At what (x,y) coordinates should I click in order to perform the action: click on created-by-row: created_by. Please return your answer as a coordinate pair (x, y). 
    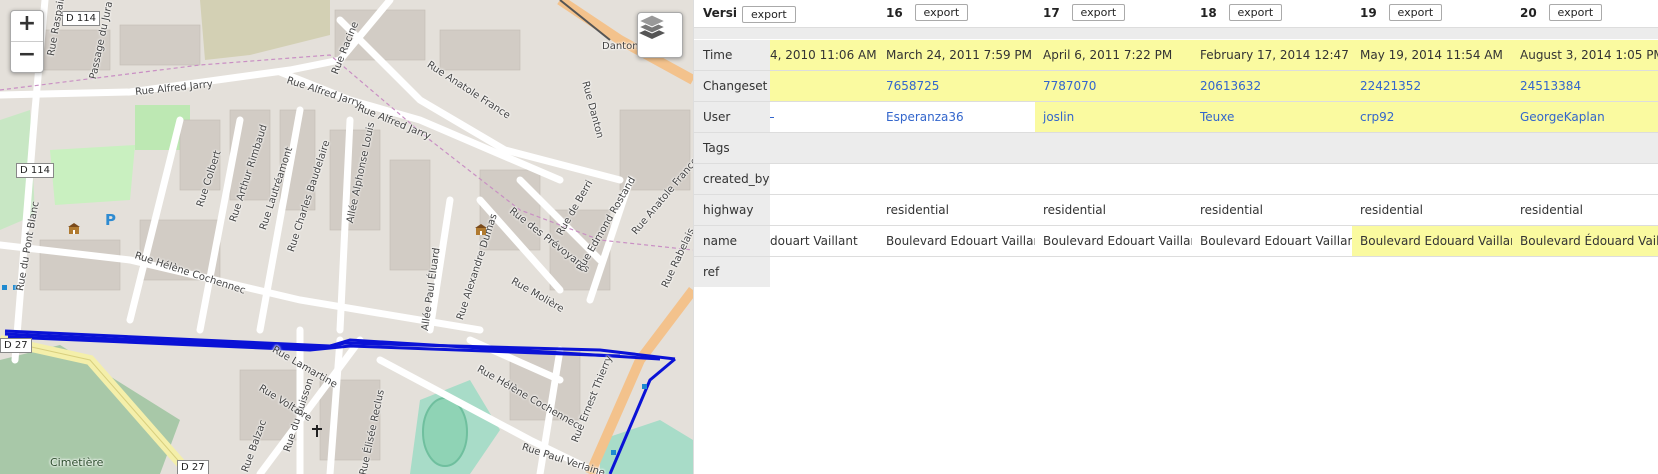
    Looking at the image, I should click on (1176, 179).